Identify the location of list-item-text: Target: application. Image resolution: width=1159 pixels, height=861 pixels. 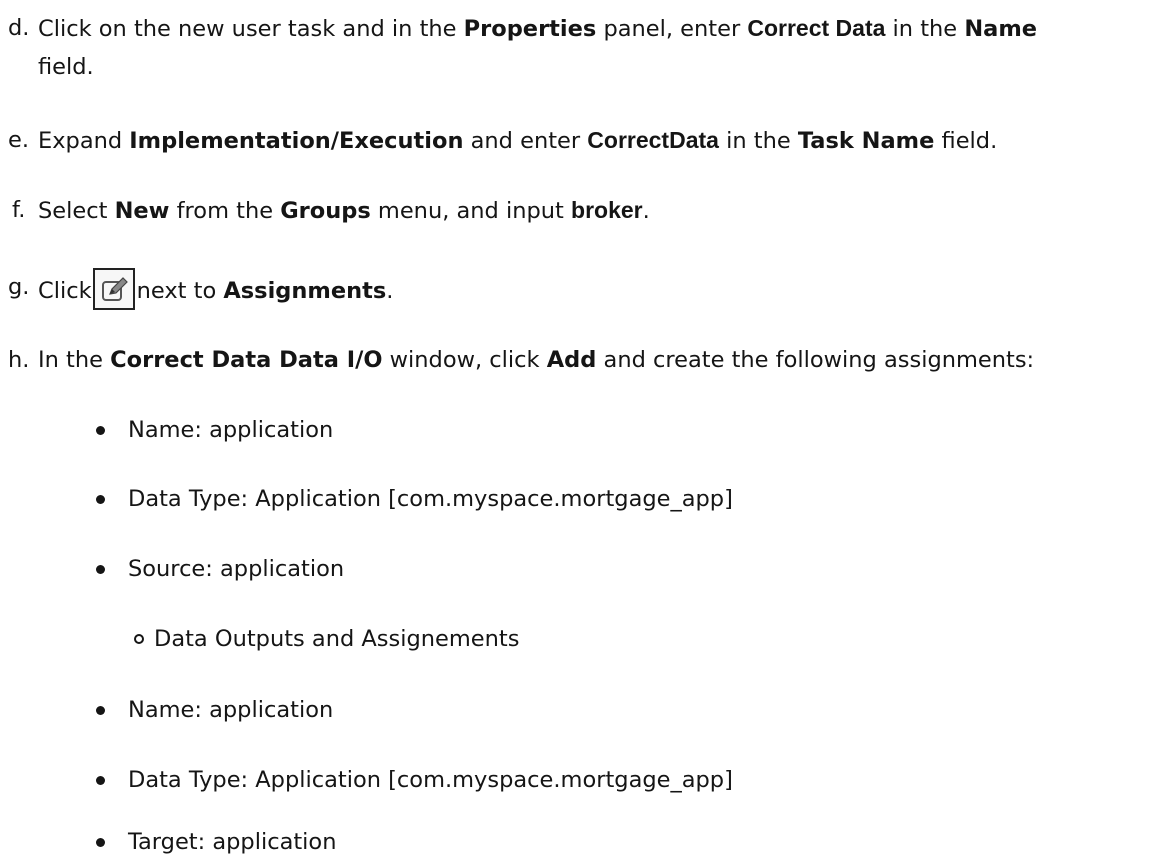
(232, 842).